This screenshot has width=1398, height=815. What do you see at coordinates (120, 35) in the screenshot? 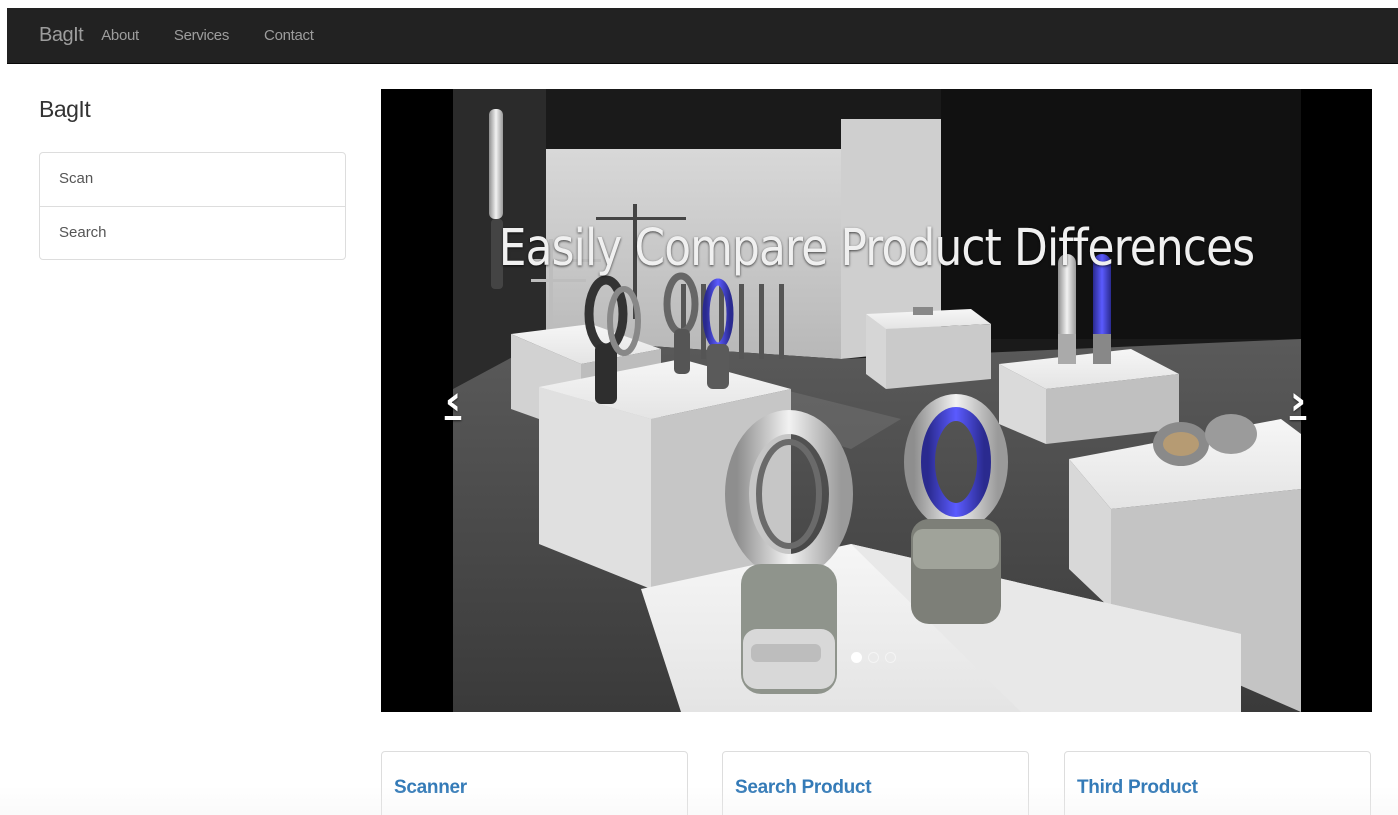
I see `nav-link-about: About` at bounding box center [120, 35].